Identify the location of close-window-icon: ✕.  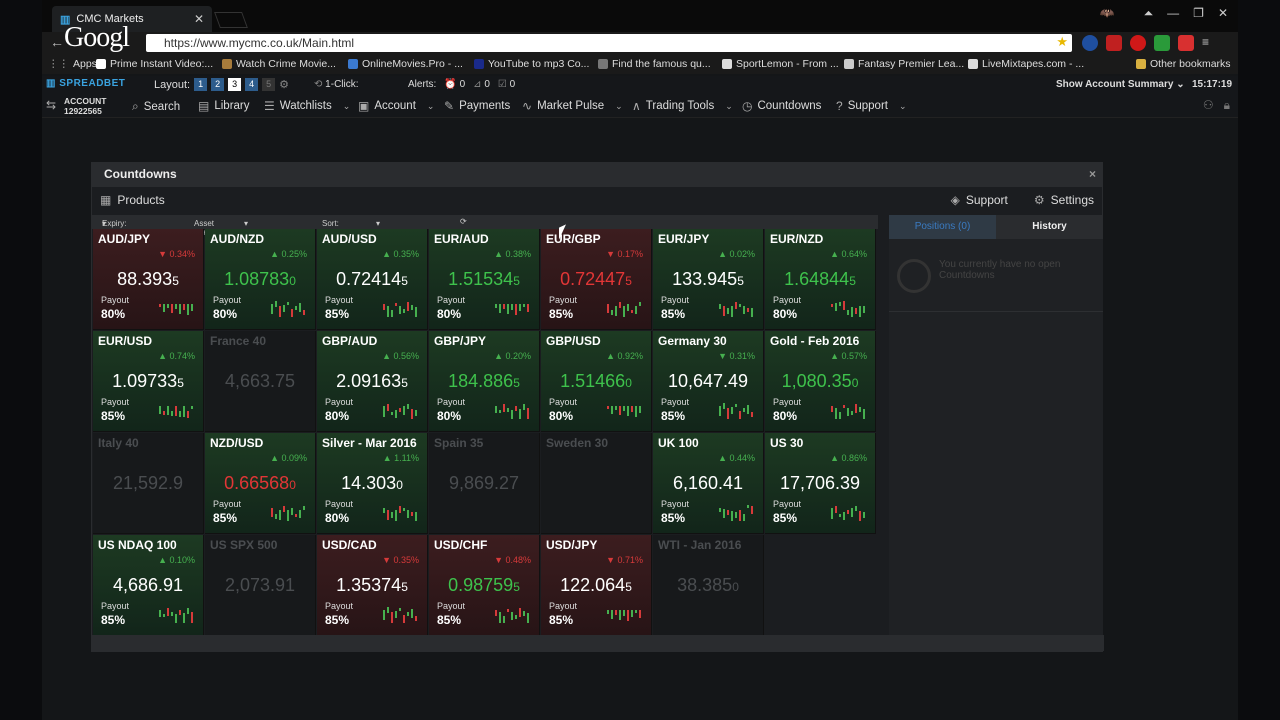
(1223, 13).